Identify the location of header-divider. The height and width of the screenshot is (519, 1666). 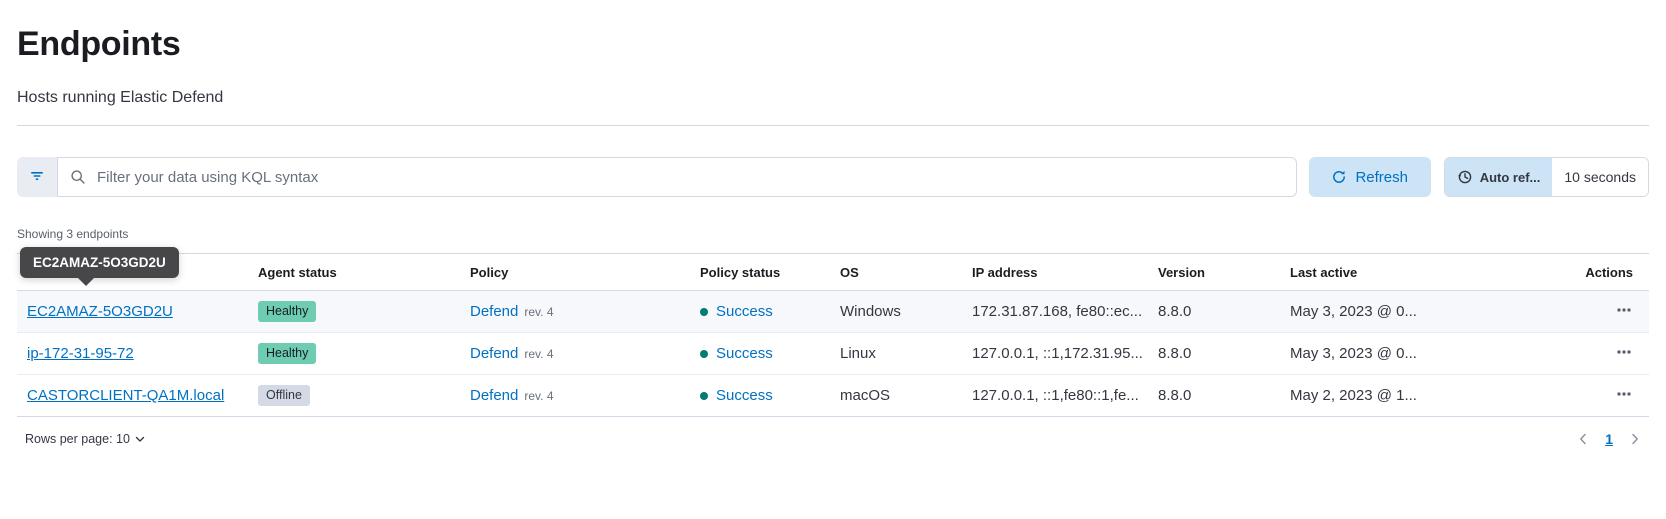
(833, 125).